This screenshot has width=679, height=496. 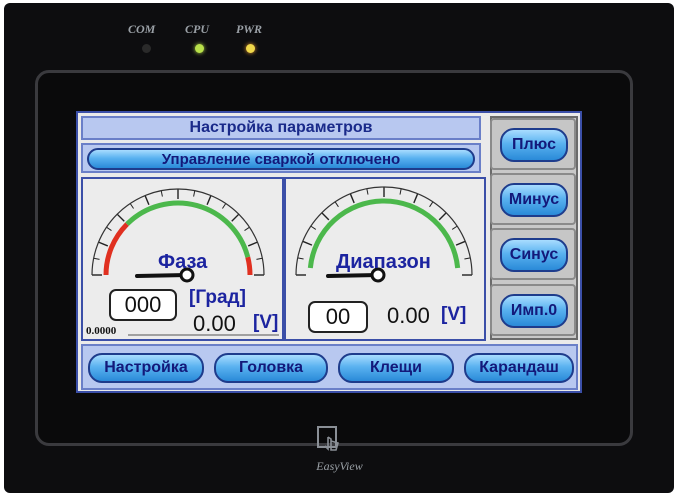 I want to click on page-title: Настройка параметров, so click(x=281, y=128).